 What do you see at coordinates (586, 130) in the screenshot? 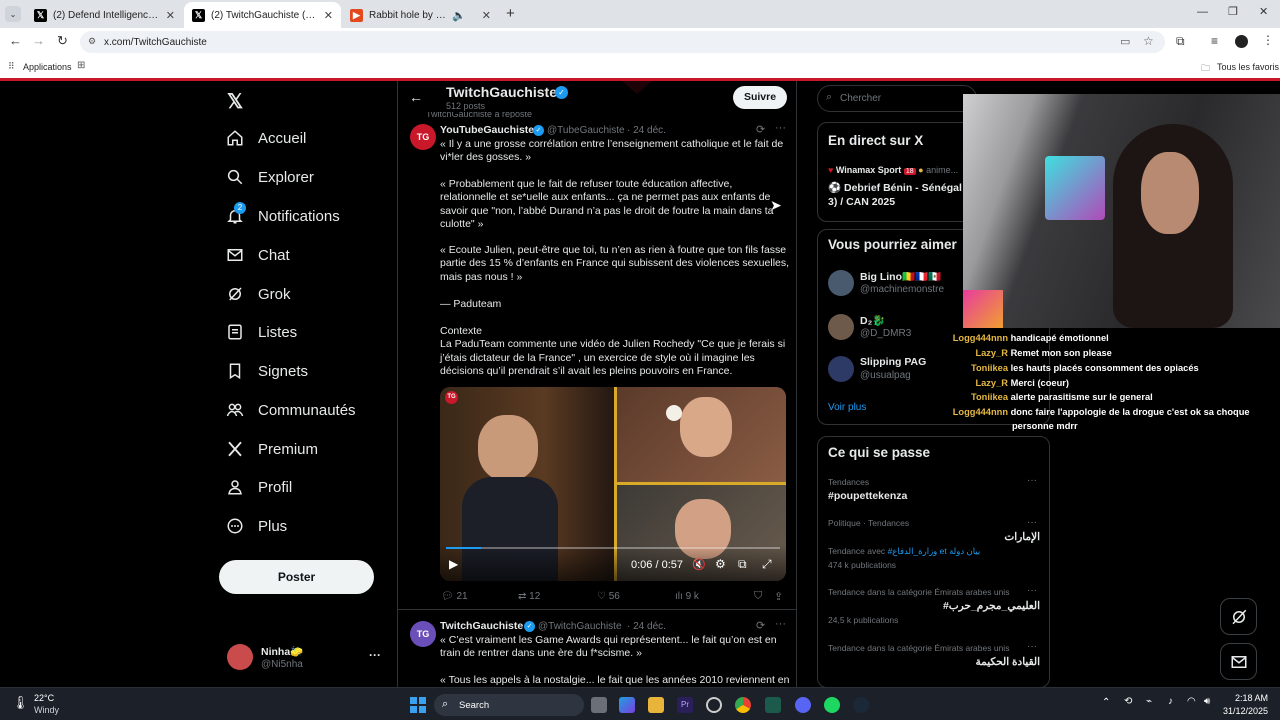
I see `tweet-author-handle: @TubeGauchiste` at bounding box center [586, 130].